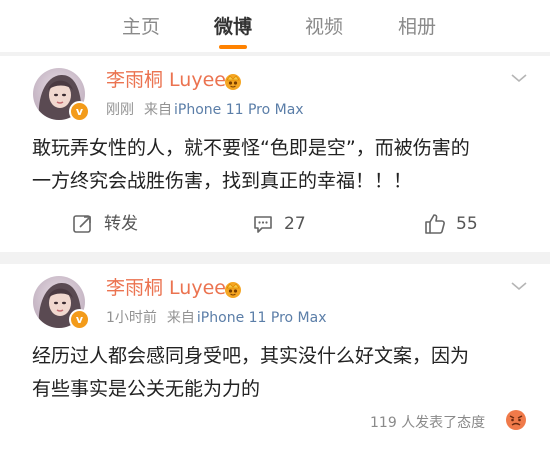 The height and width of the screenshot is (461, 550). What do you see at coordinates (435, 224) in the screenshot?
I see `thumbs-up-icon` at bounding box center [435, 224].